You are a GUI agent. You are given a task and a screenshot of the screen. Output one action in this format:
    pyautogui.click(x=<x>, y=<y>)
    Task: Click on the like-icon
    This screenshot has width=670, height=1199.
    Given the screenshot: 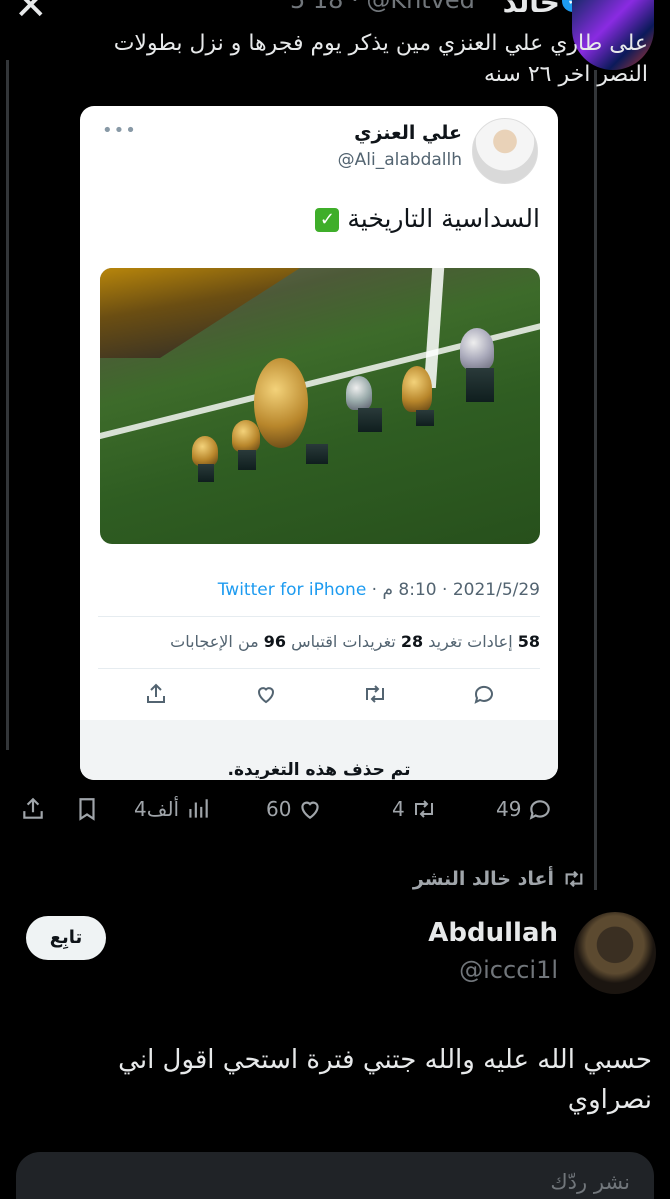 What is the action you would take?
    pyautogui.click(x=266, y=697)
    